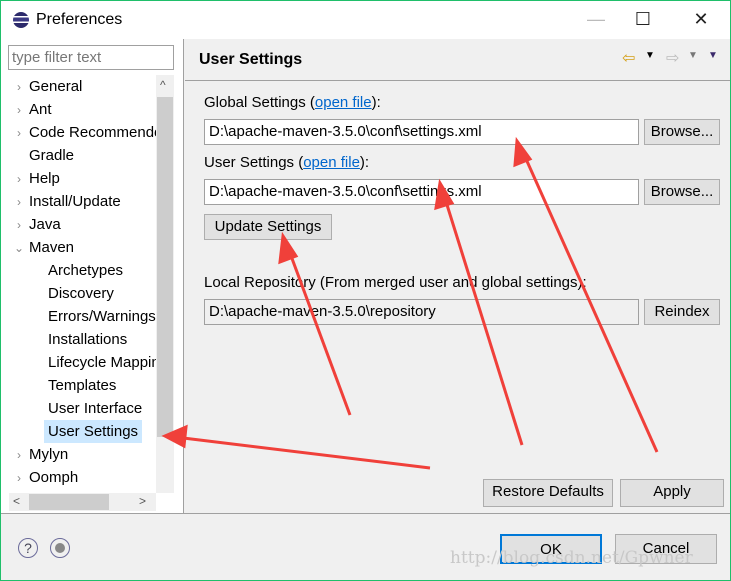 This screenshot has height=581, width=731. I want to click on arrow-to-update-settings, so click(318, 330).